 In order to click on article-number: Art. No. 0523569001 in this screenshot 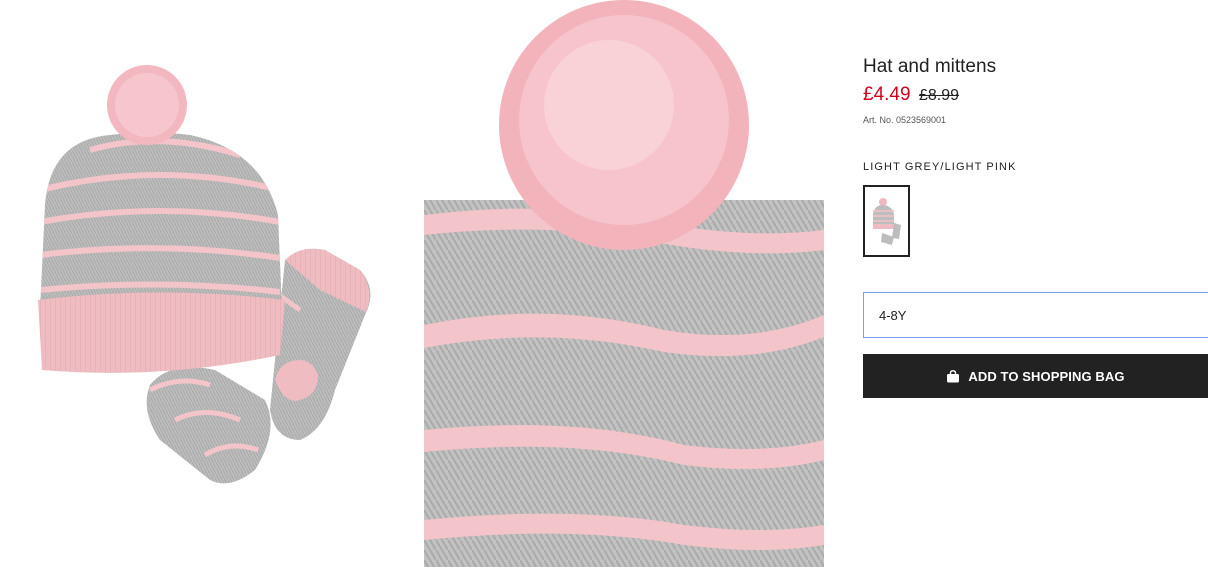, I will do `click(905, 120)`.